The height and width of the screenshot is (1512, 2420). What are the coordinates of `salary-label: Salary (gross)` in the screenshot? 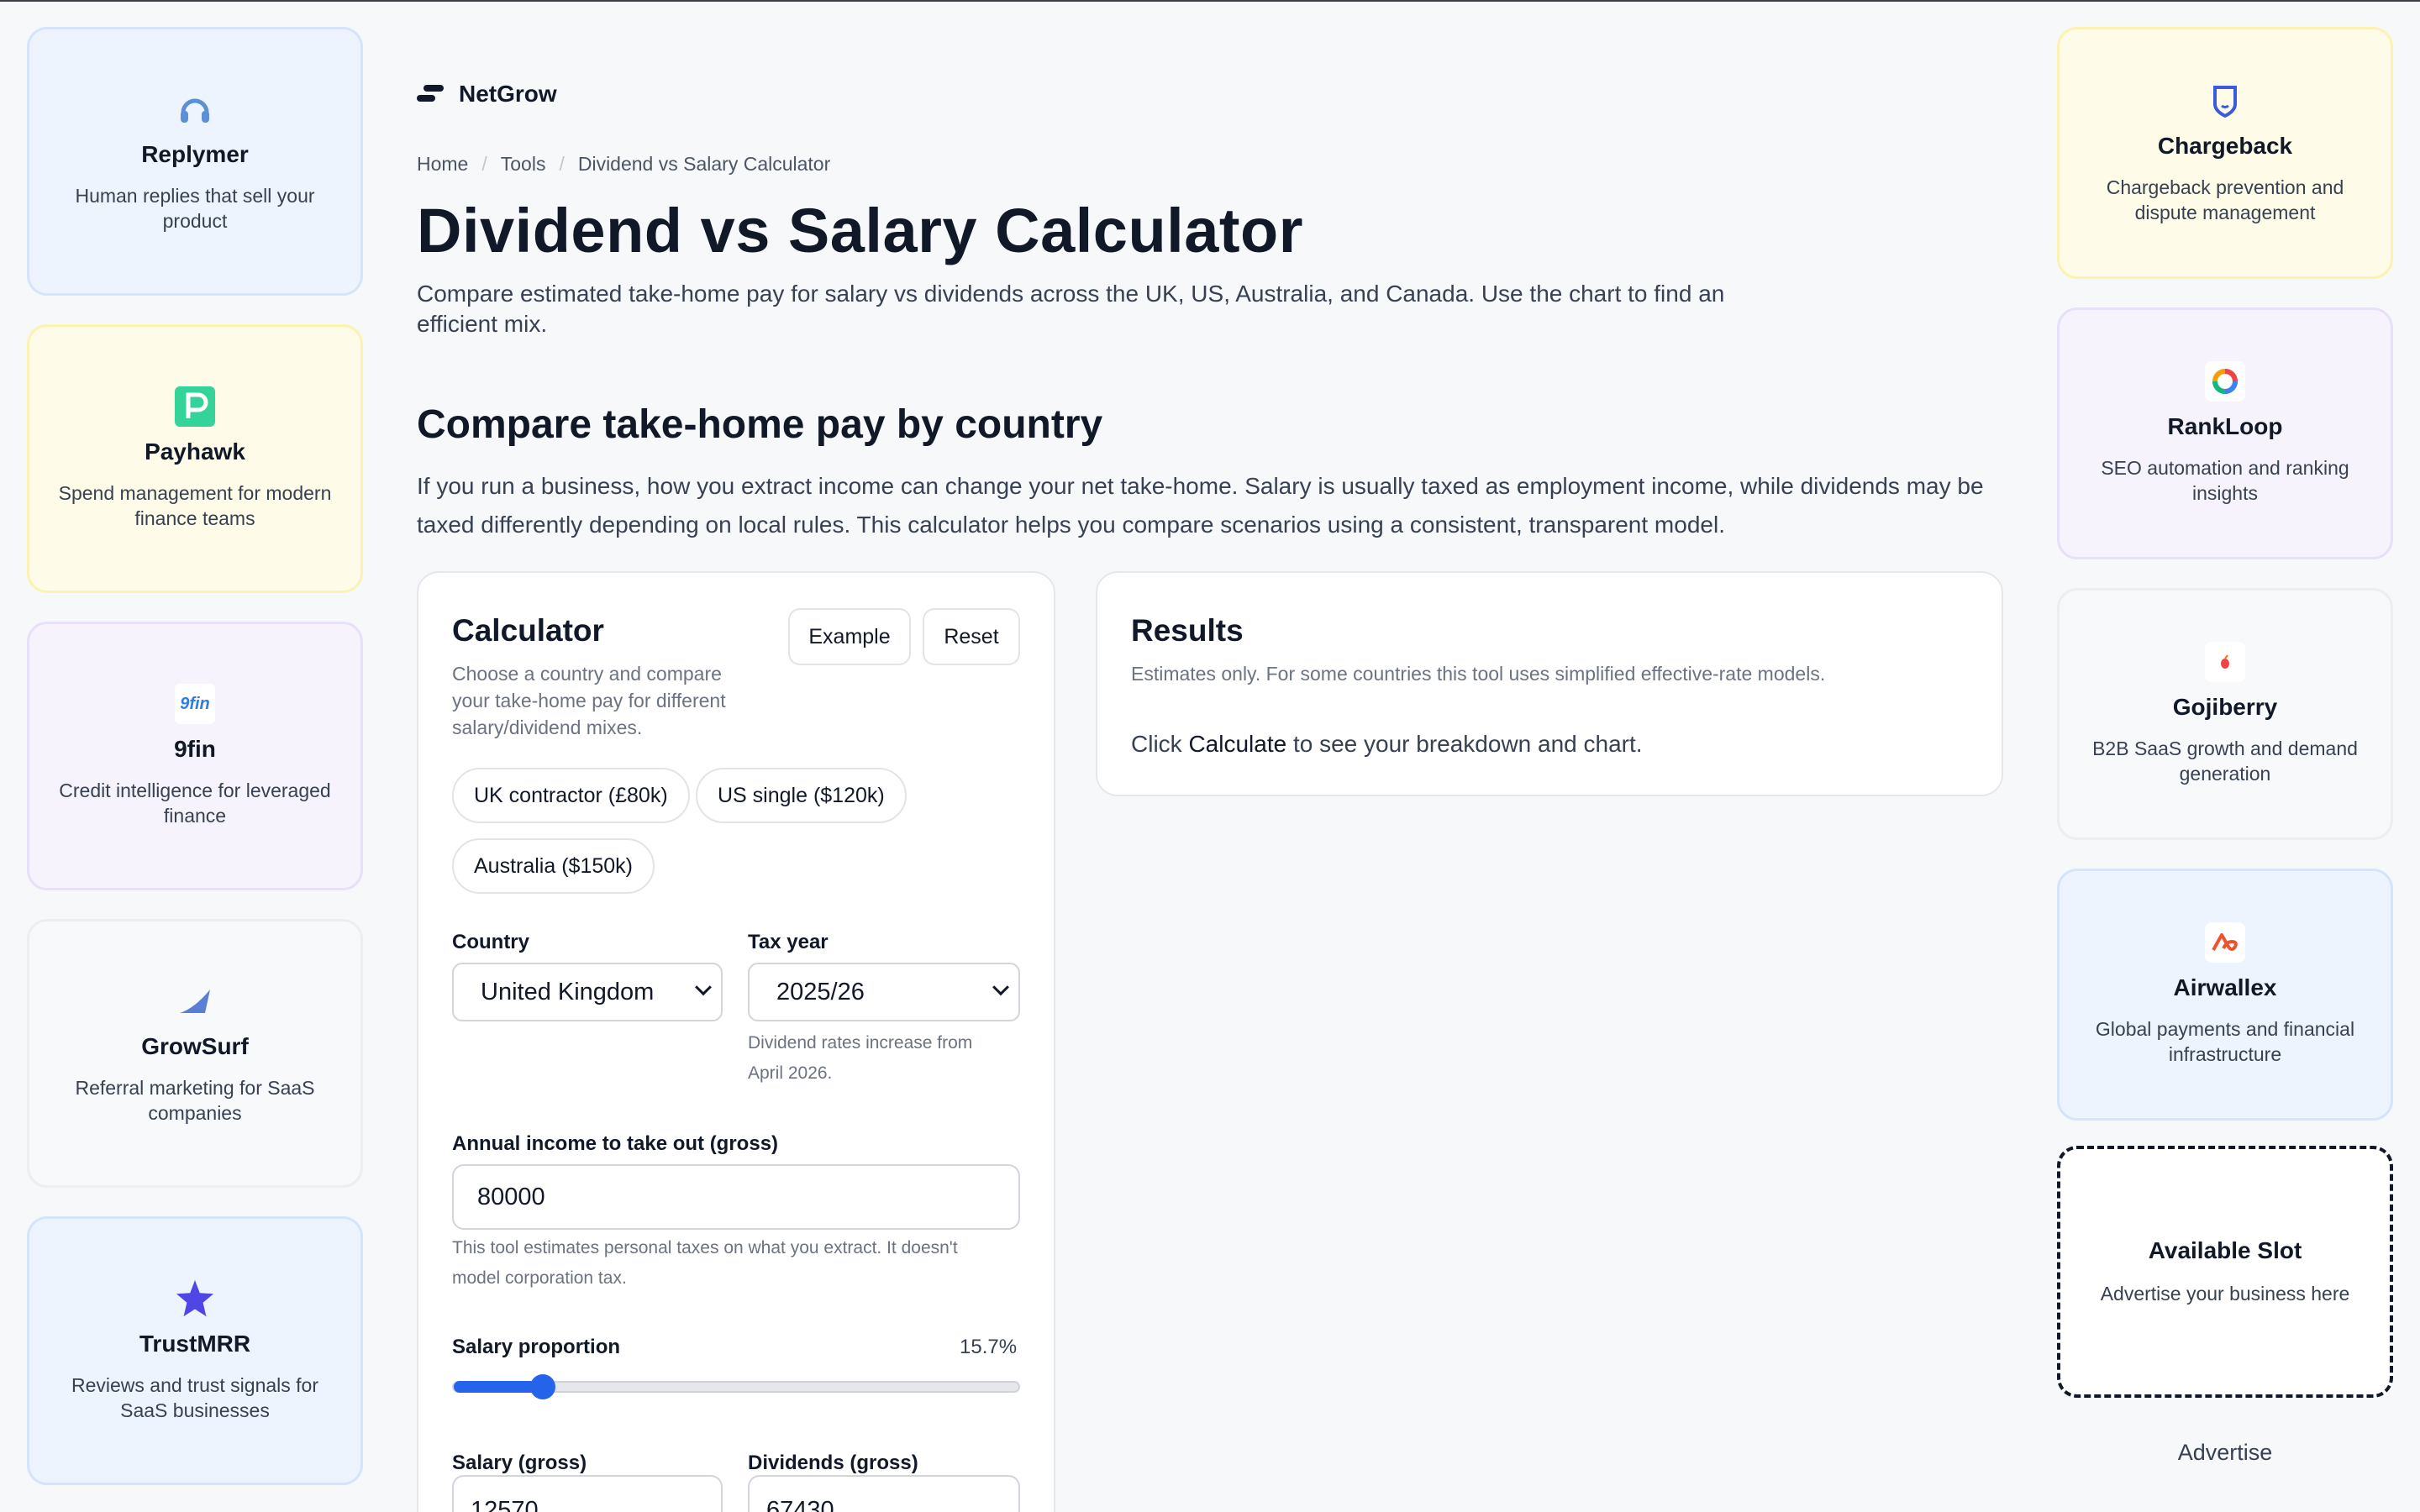 It's located at (519, 1463).